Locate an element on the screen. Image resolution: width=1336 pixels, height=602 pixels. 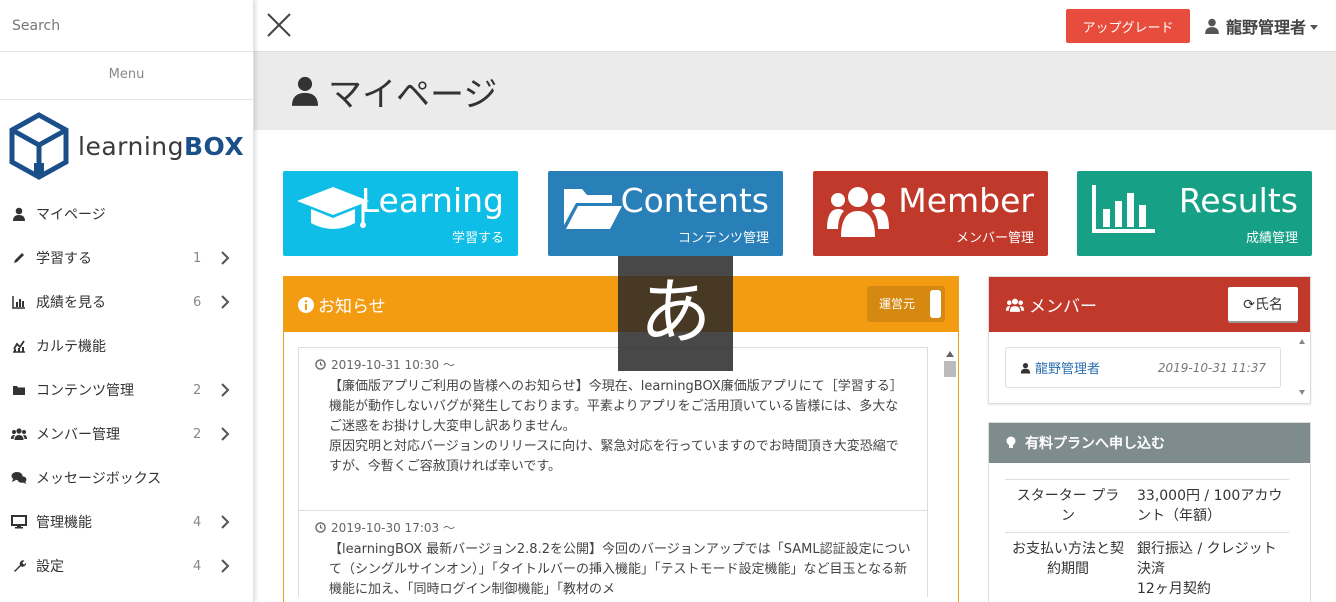
operator-toggle: 運営元 is located at coordinates (906, 304).